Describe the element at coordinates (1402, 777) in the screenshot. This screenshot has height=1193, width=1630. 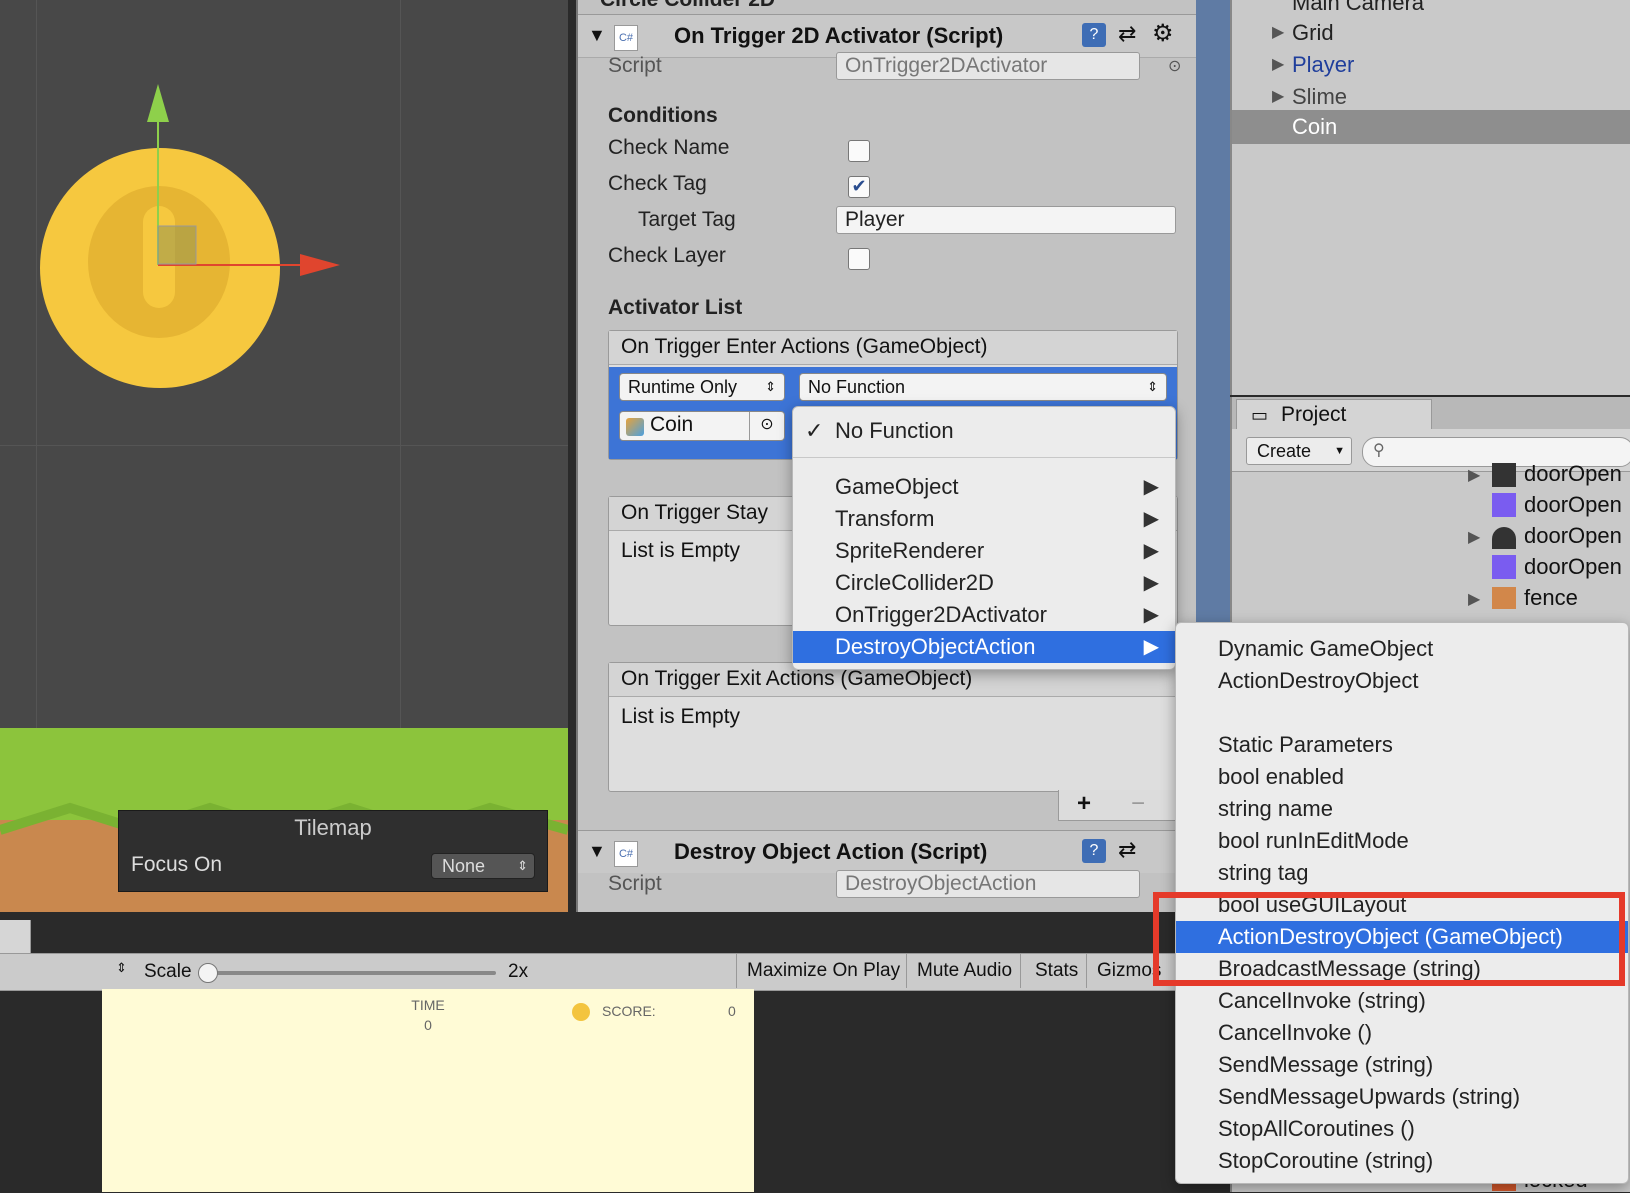
I see `submenu-item: bool enabled` at that location.